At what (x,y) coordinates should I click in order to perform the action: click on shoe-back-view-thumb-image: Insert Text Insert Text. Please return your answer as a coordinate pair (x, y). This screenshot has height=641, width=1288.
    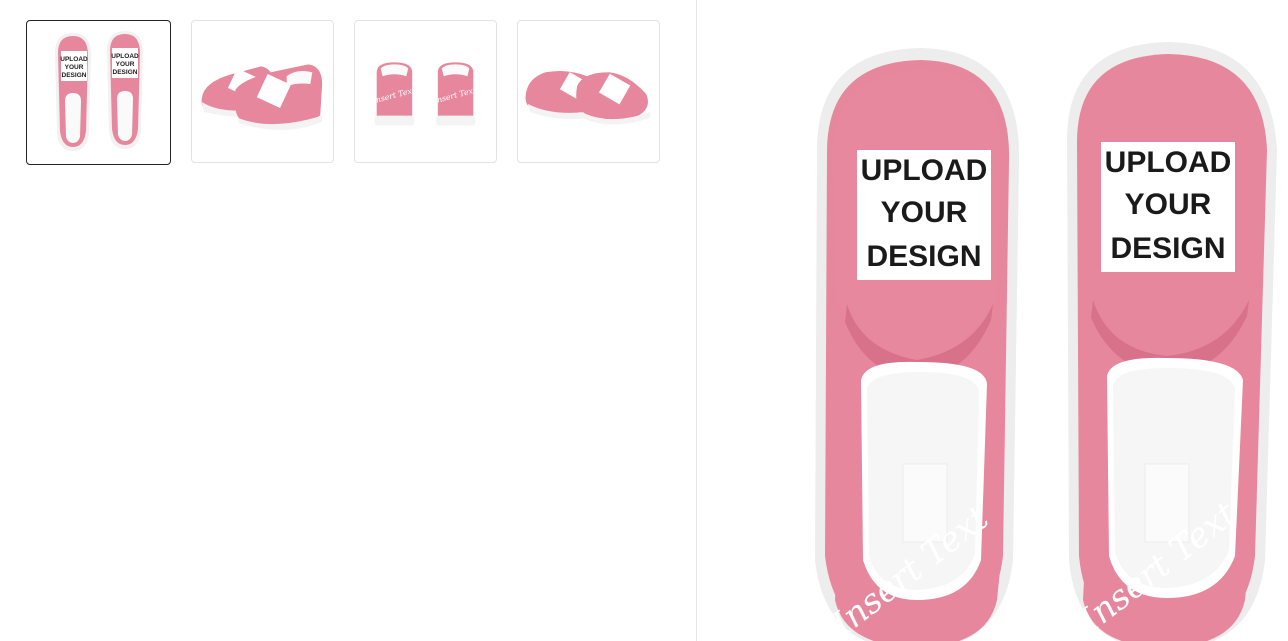
    Looking at the image, I should click on (424, 94).